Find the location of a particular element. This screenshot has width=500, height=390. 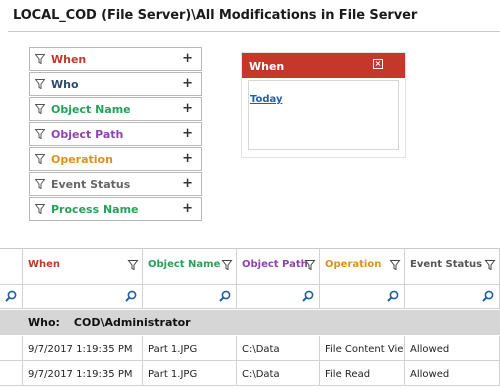

filter-object-name: Object Name + is located at coordinates (115, 109).